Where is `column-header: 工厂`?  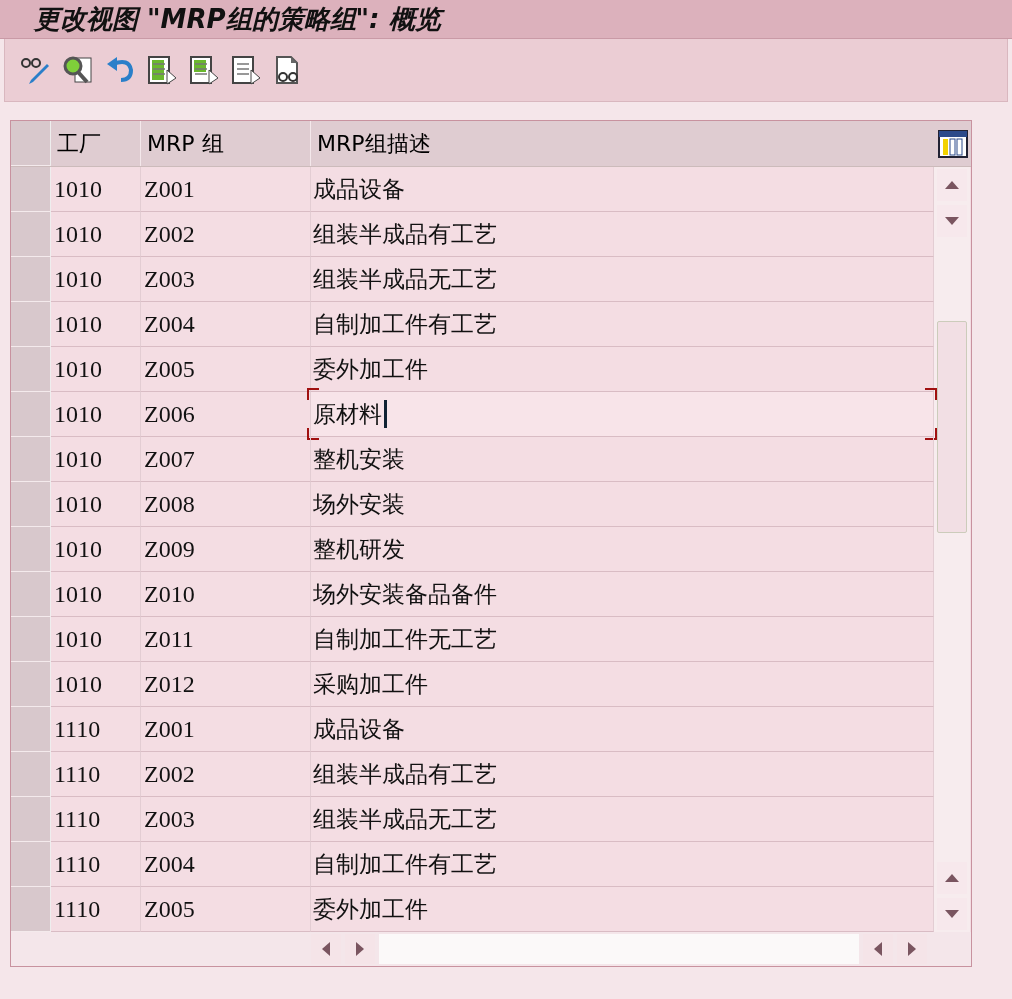 column-header: 工厂 is located at coordinates (96, 143).